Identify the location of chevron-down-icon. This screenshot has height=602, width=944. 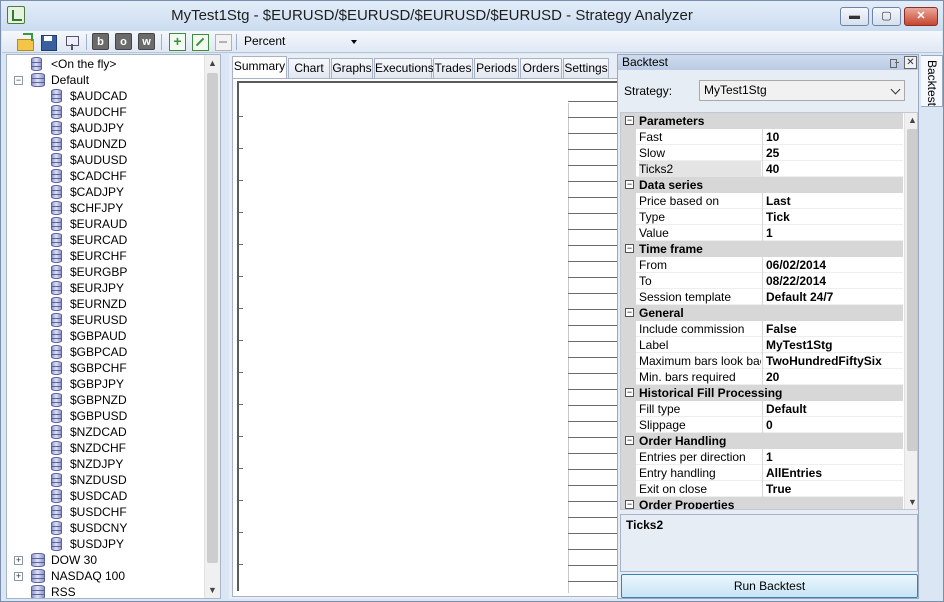
(354, 42).